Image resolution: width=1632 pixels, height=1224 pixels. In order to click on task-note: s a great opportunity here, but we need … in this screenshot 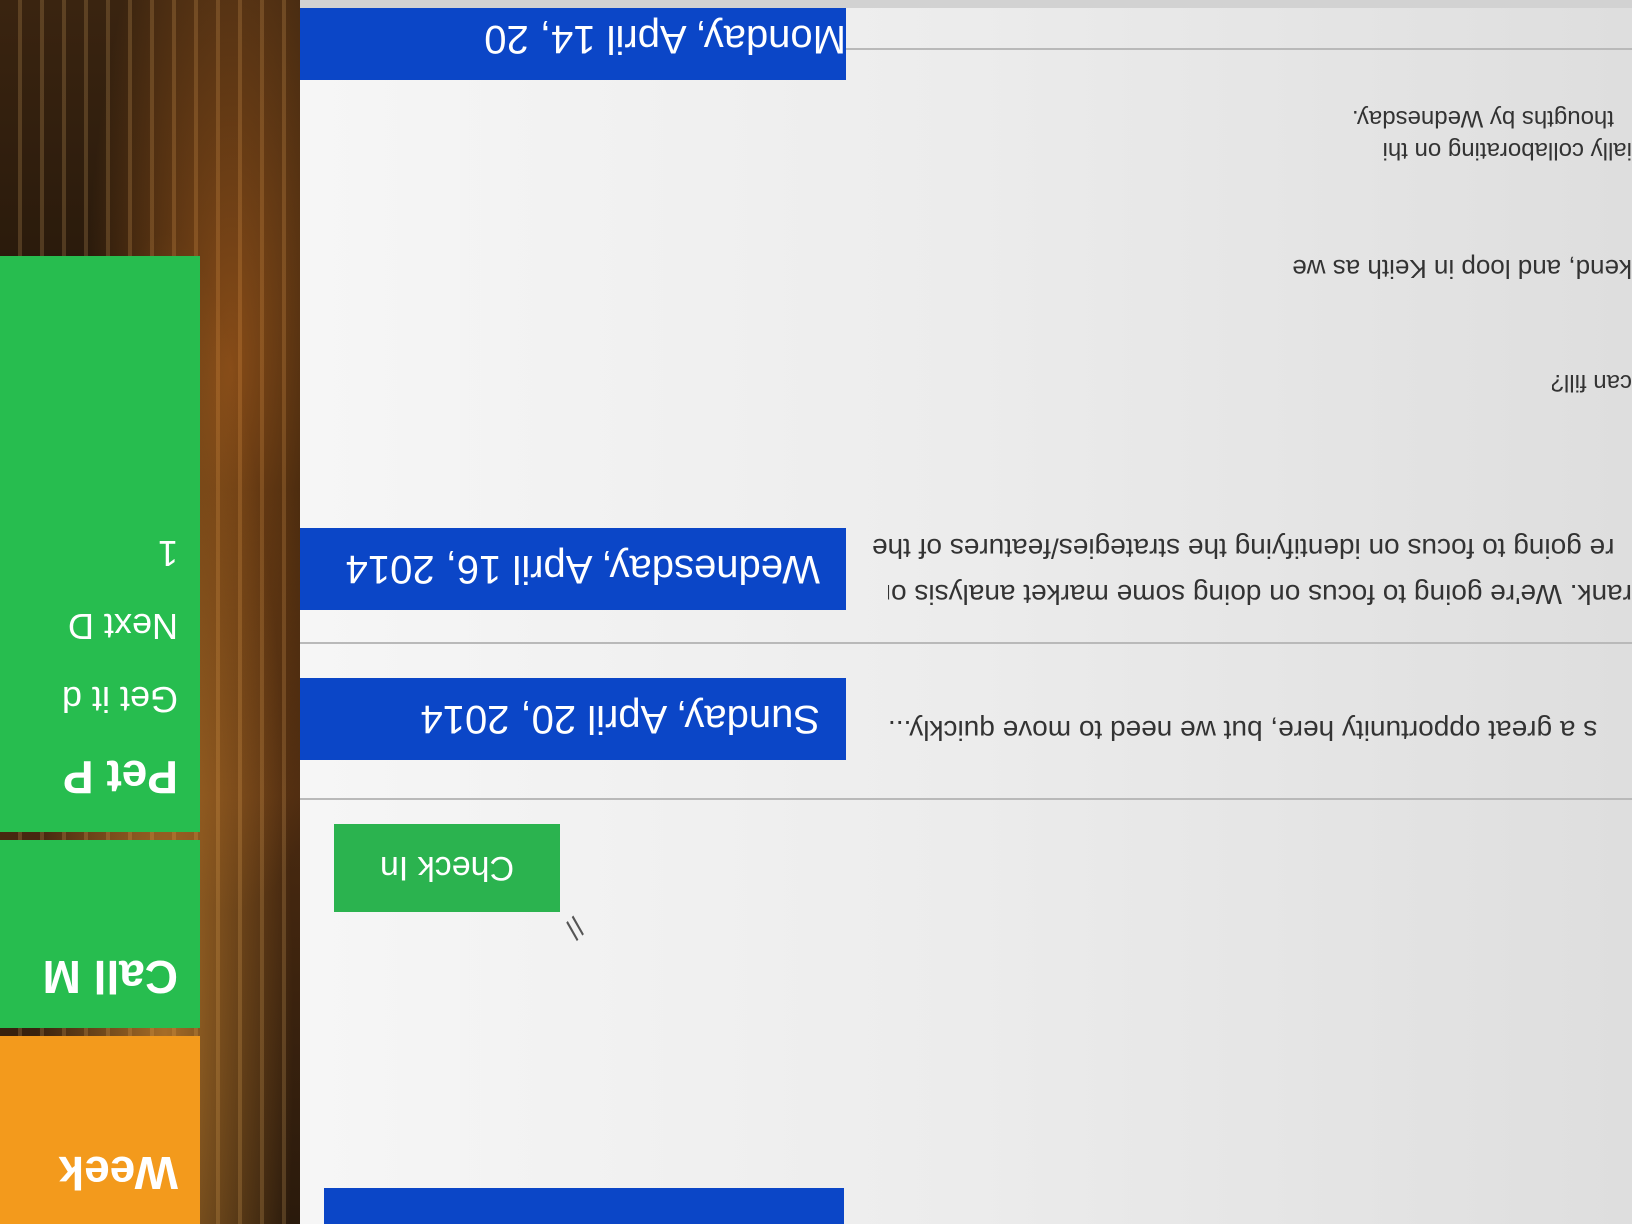, I will do `click(1243, 730)`.